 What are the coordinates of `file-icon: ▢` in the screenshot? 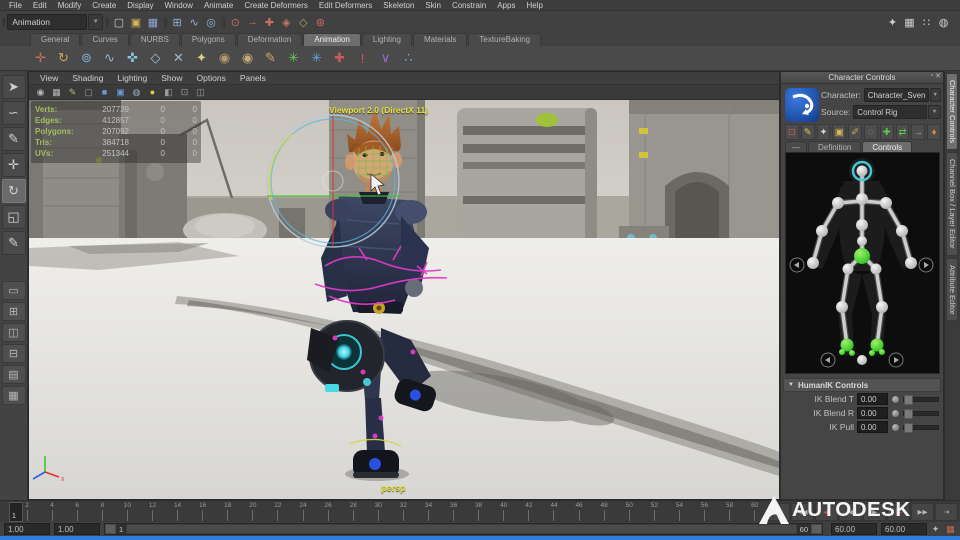 It's located at (118, 22).